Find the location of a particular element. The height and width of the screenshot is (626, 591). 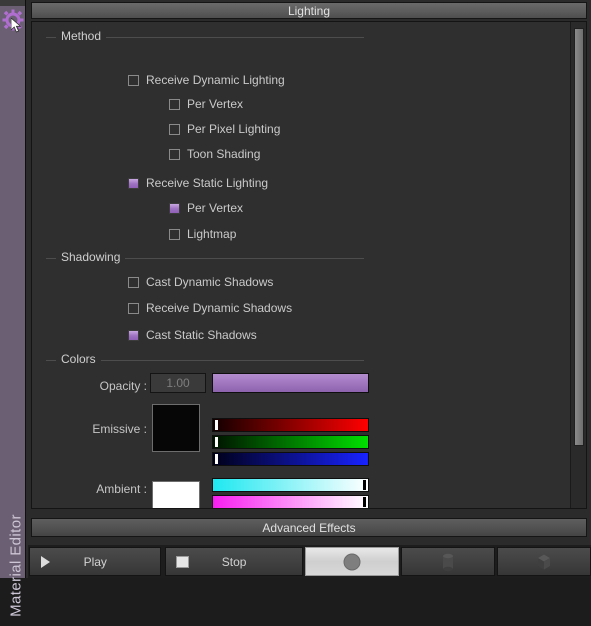

checkbox-lightmap: Lightmap is located at coordinates (202, 234).